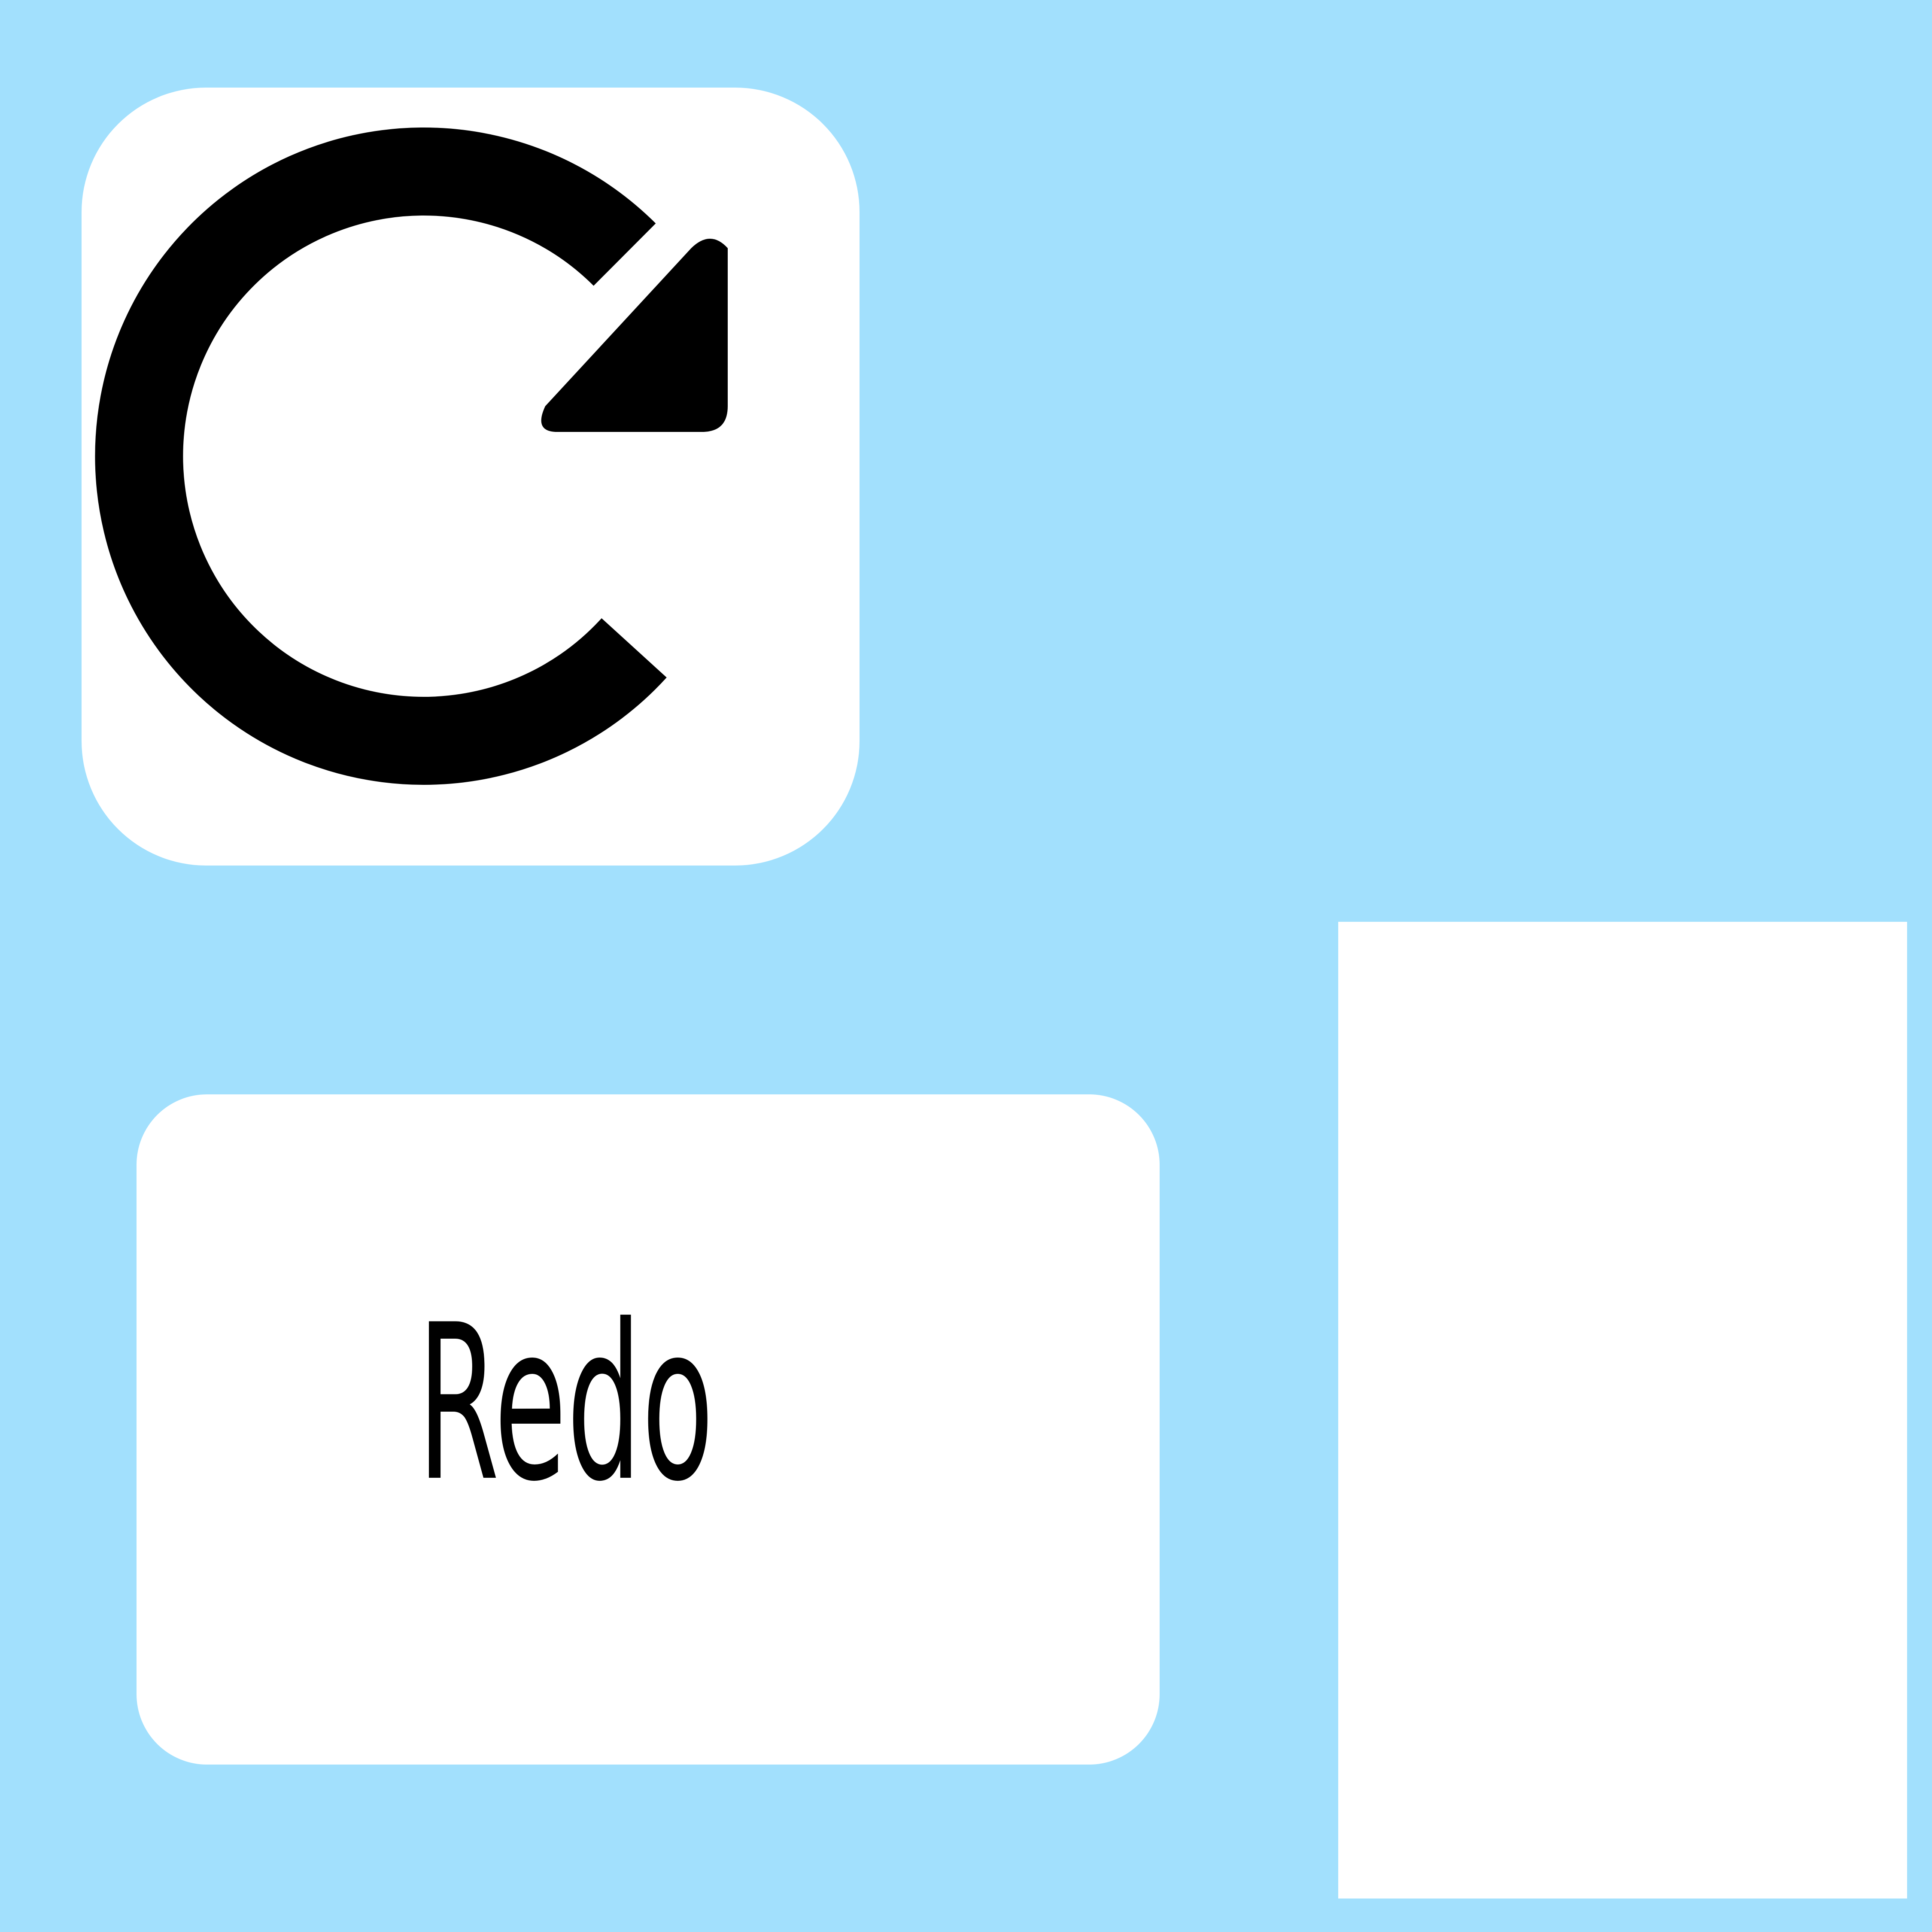 This screenshot has width=1932, height=1932. I want to click on redo-icon, so click(411, 457).